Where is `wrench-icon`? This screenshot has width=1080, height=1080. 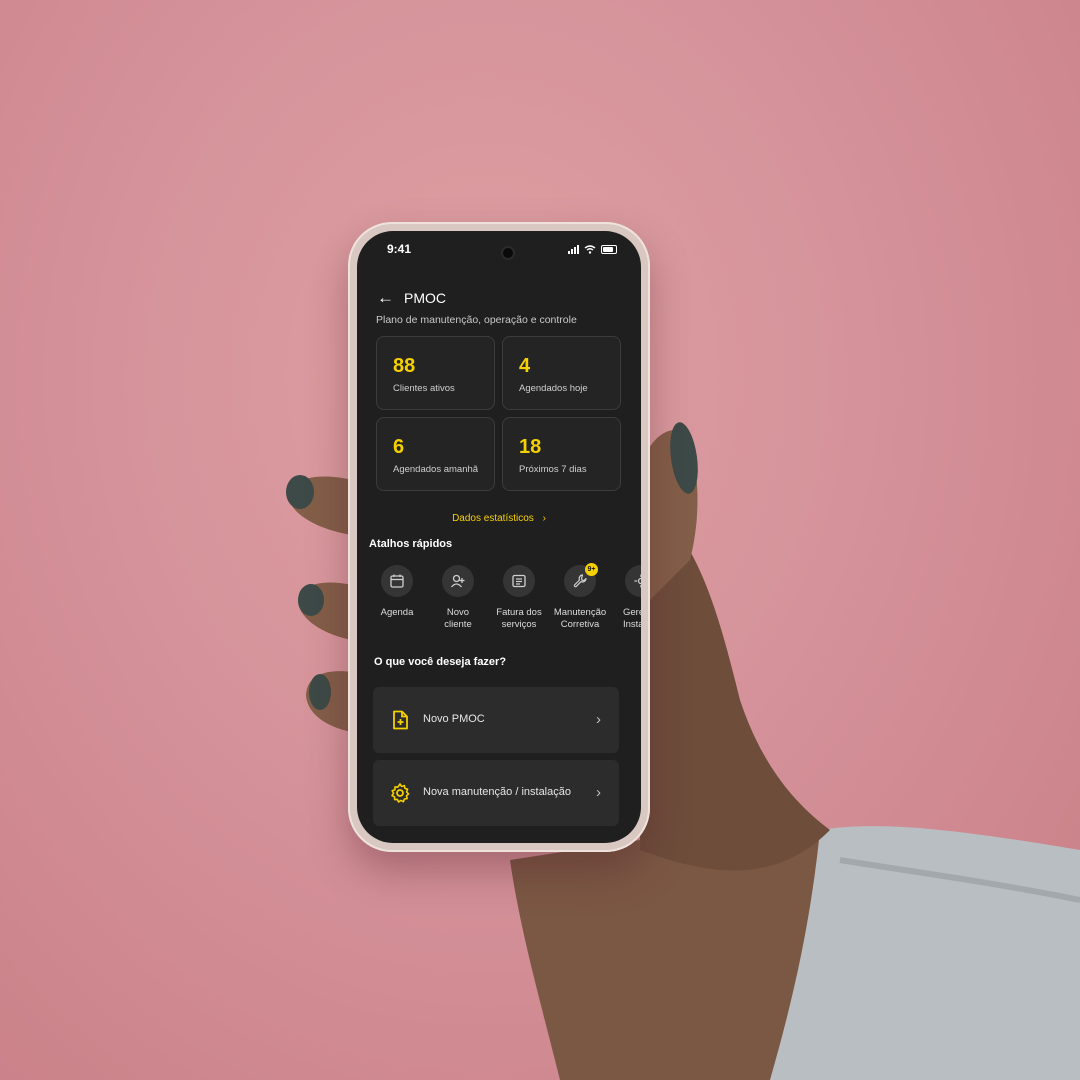
wrench-icon is located at coordinates (580, 581).